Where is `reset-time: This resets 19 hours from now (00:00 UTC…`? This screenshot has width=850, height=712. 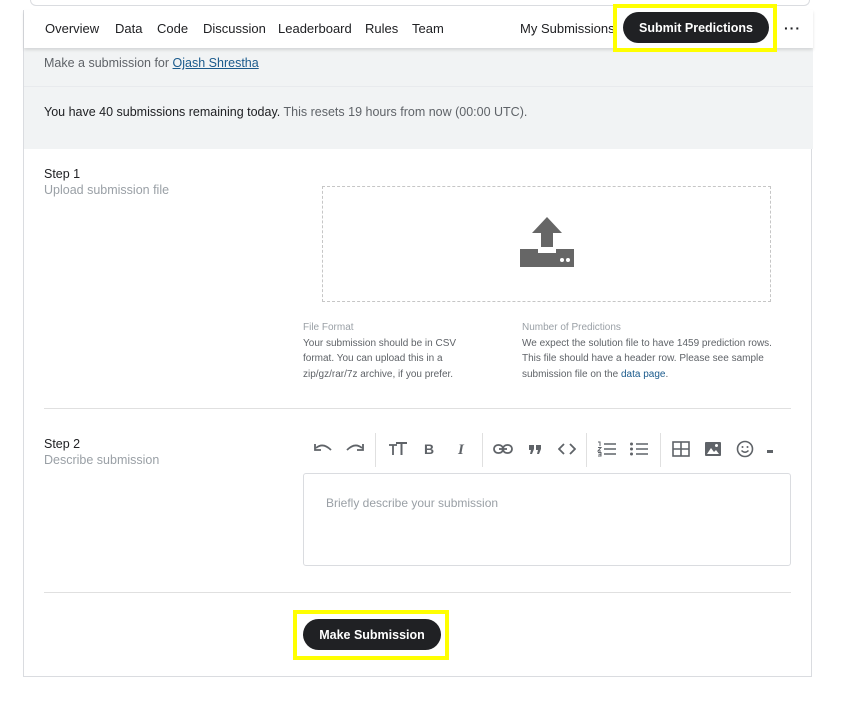 reset-time: This resets 19 hours from now (00:00 UTC… is located at coordinates (404, 112).